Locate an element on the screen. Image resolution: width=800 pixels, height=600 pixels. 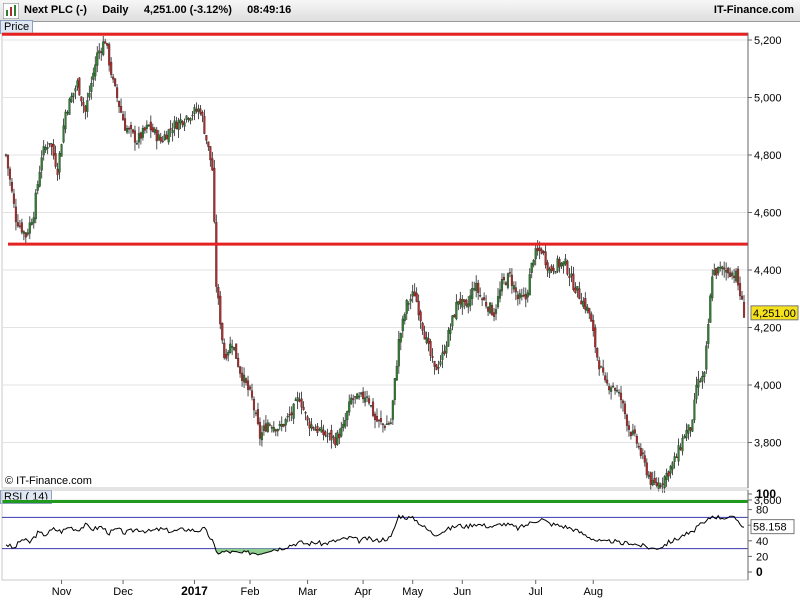
x-axis-tick-label: Dec is located at coordinates (123, 592).